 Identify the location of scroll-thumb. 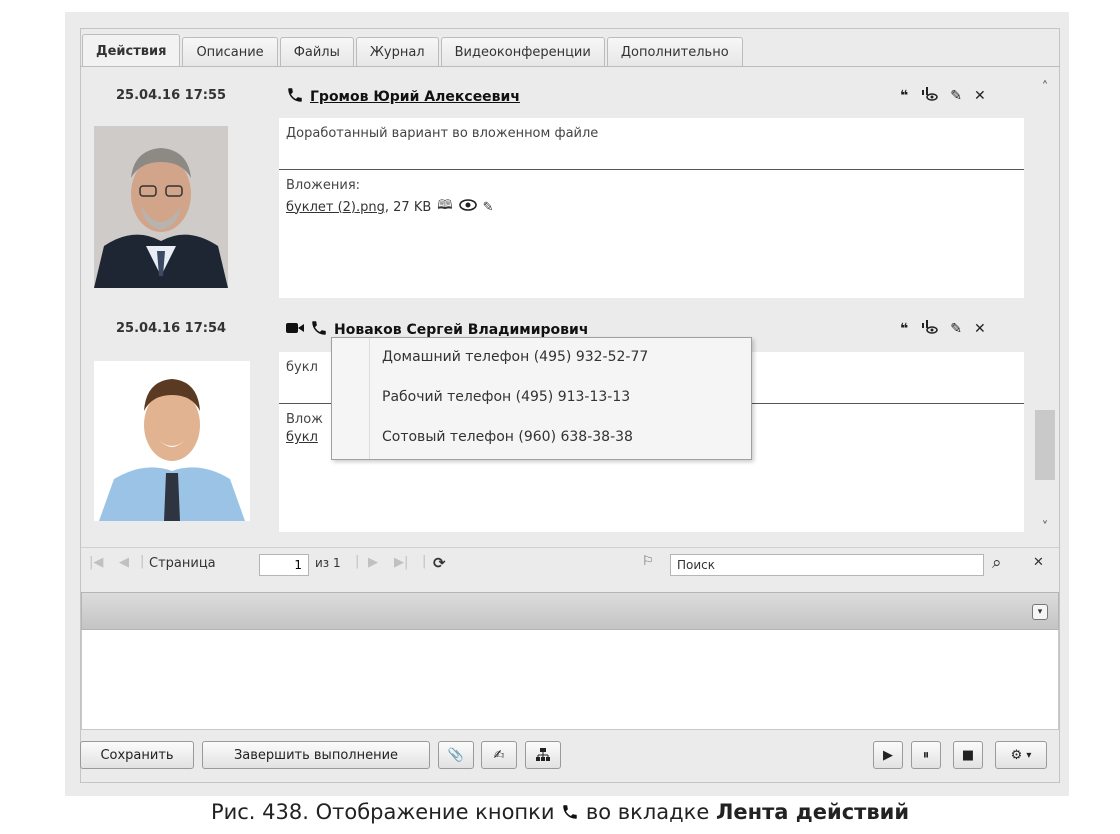
(1045, 445).